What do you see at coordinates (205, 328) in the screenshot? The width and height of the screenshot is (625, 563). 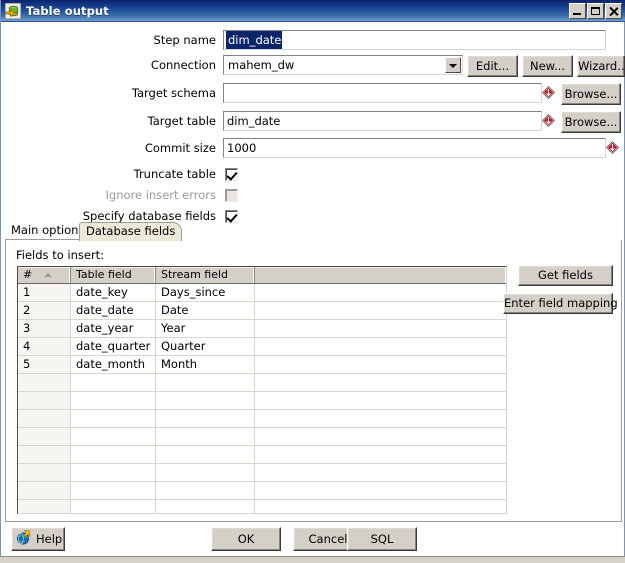 I see `cell-stream-field: Year` at bounding box center [205, 328].